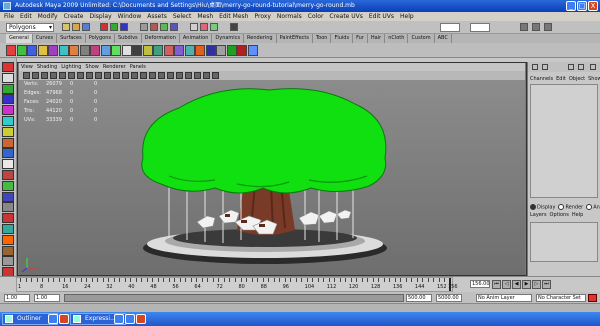  I want to click on open-scene-icon, so click(76, 27).